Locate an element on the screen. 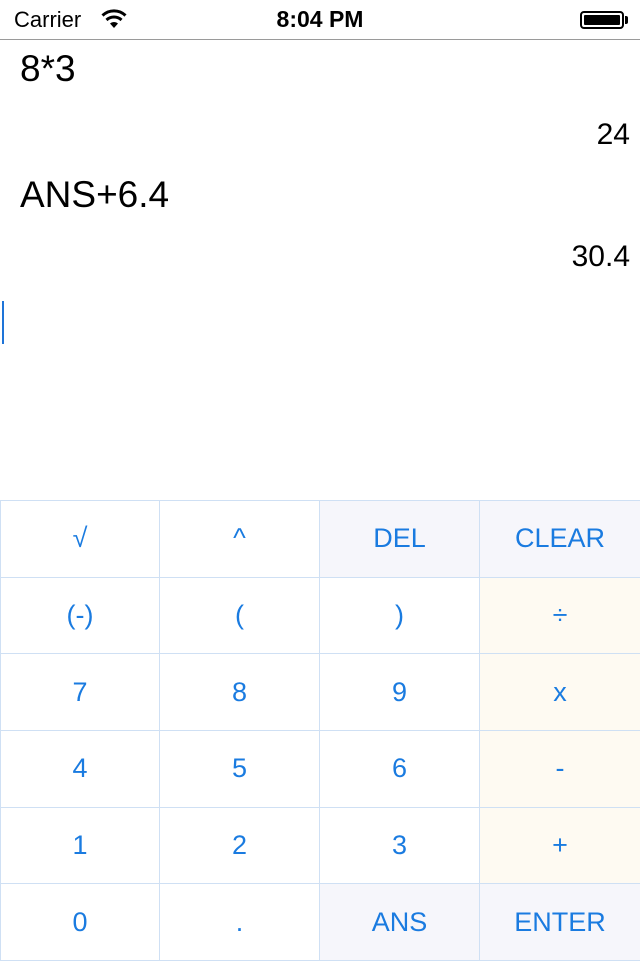  clear-button: CLEAR is located at coordinates (560, 539).